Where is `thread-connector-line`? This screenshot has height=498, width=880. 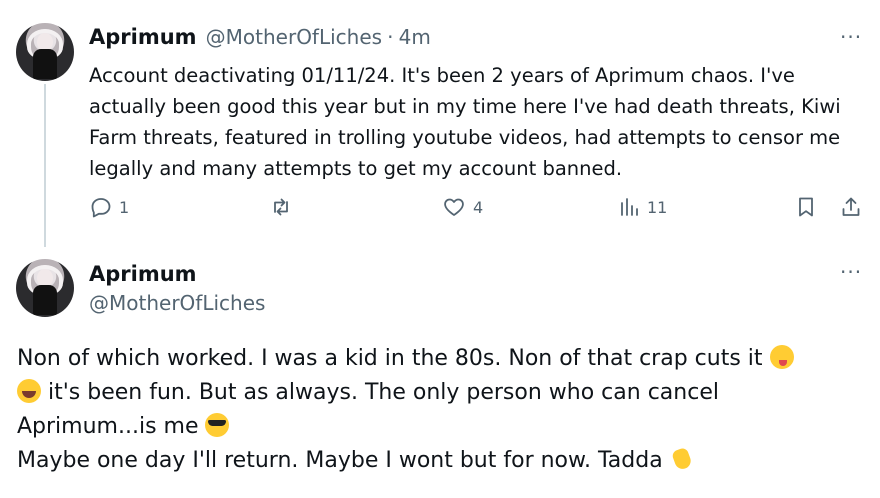 thread-connector-line is located at coordinates (45, 165).